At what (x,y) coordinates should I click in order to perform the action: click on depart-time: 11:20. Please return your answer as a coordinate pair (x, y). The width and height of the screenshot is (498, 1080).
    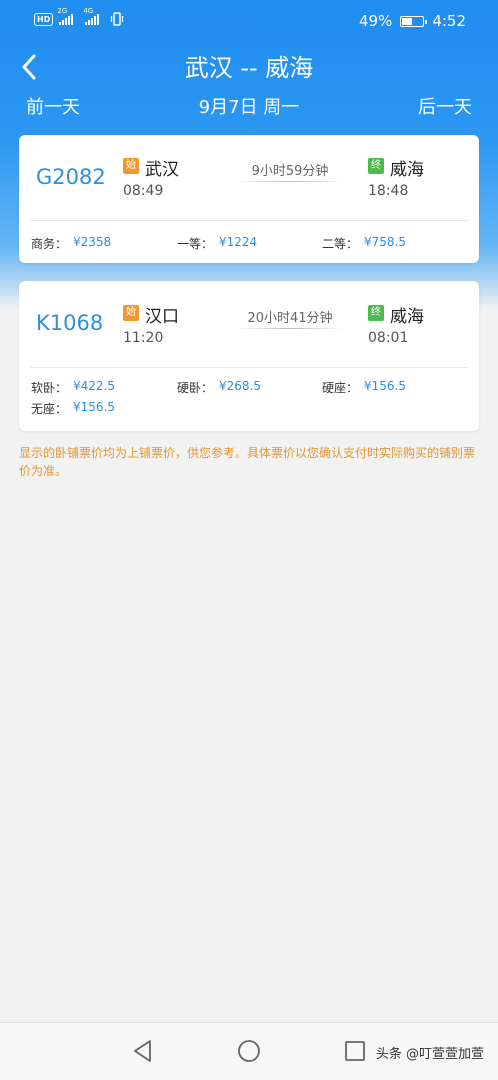
    Looking at the image, I should click on (143, 338).